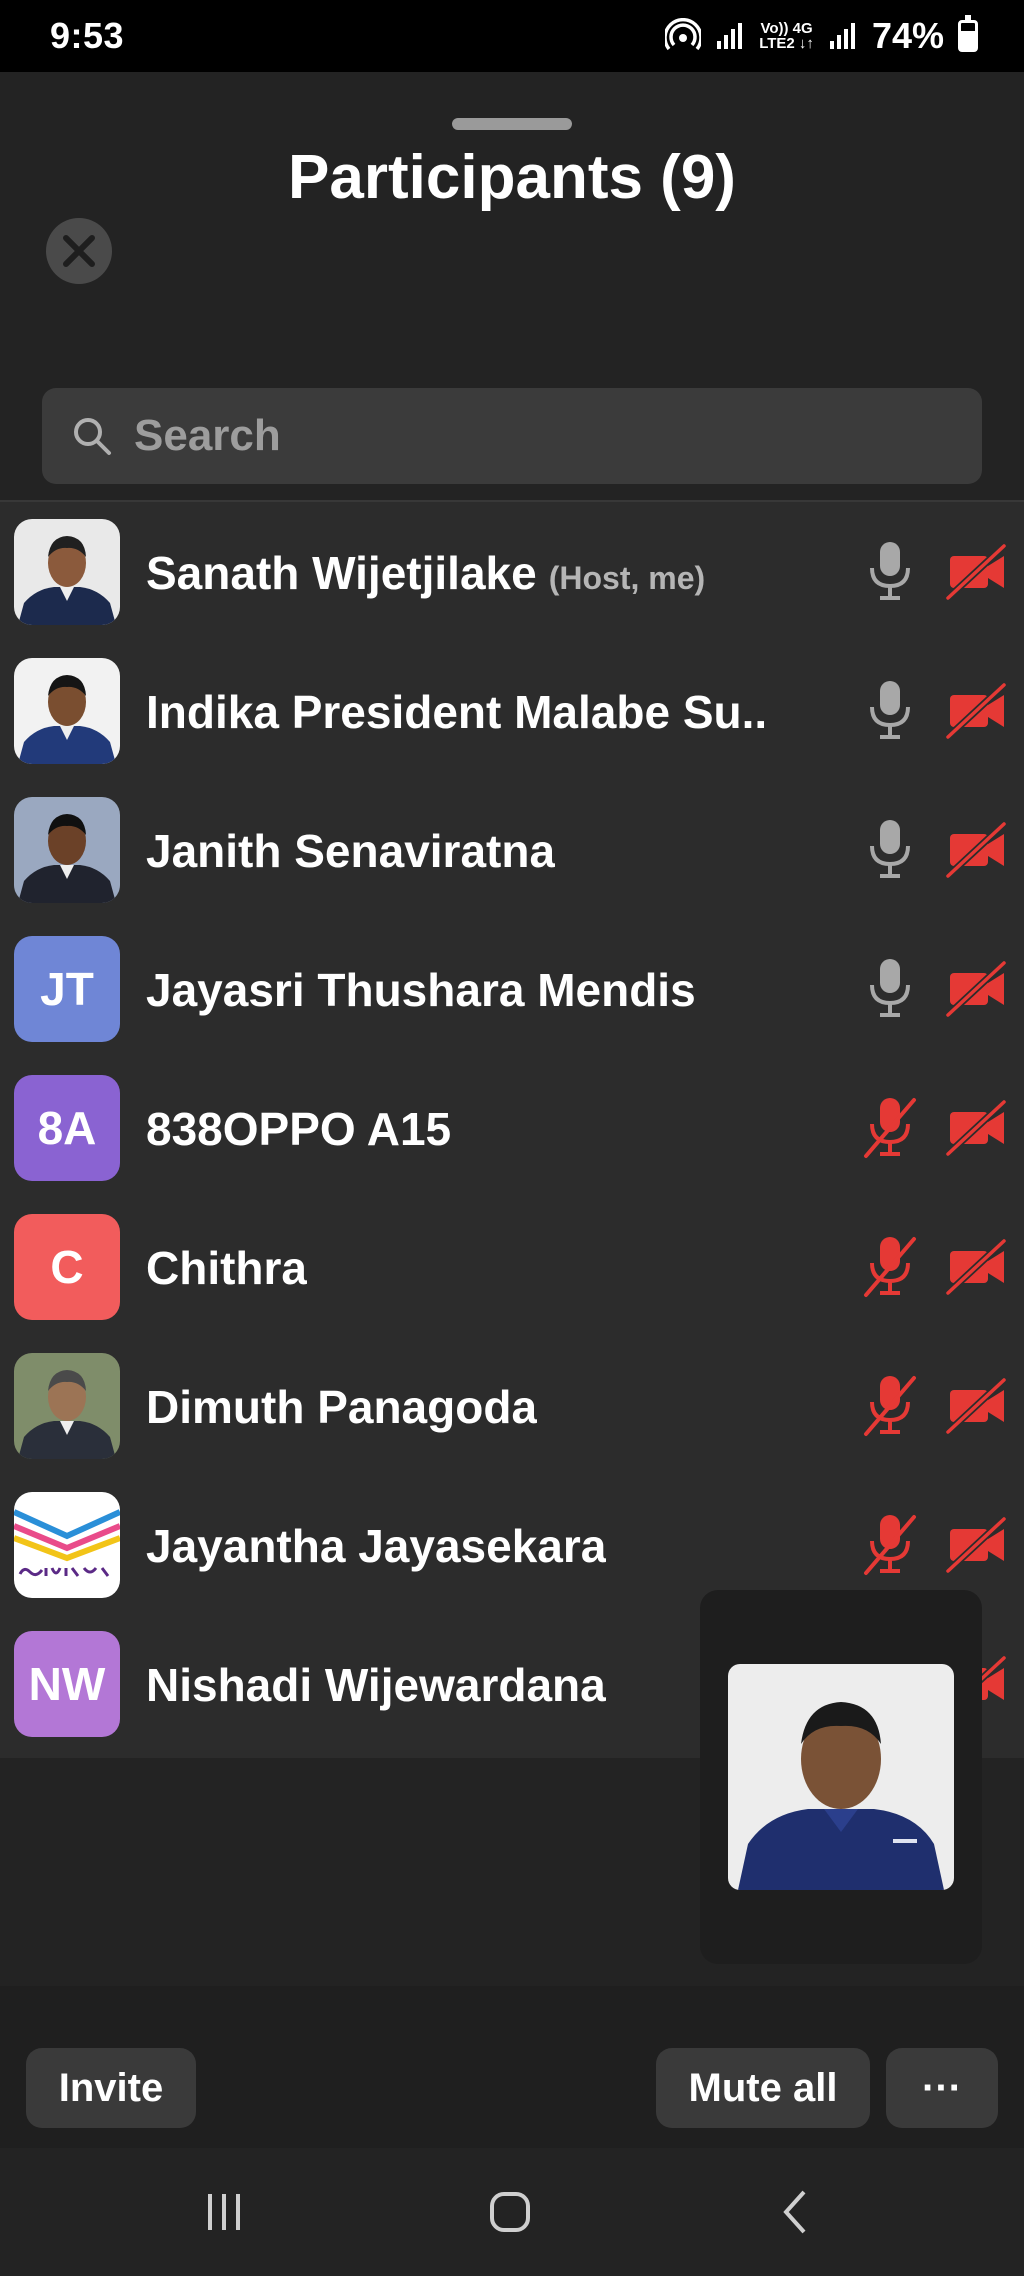 The image size is (1024, 2276). What do you see at coordinates (821, 36) in the screenshot?
I see `status-icons: Vo)) 4G LTE2 ↓↑ 74%` at bounding box center [821, 36].